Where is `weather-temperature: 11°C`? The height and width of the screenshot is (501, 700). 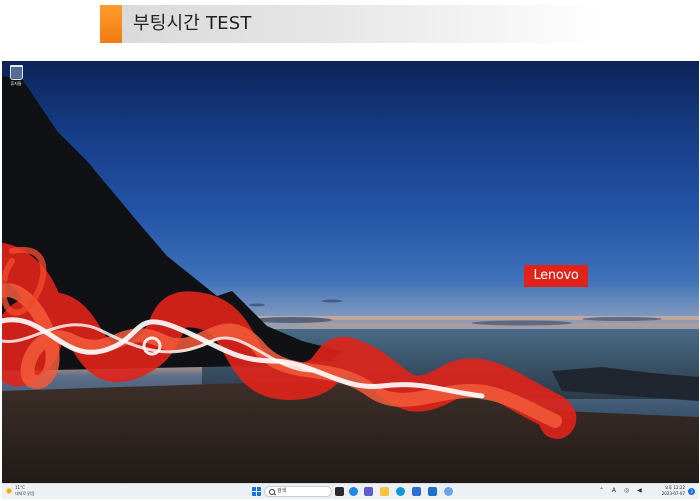
weather-temperature: 11°C is located at coordinates (20, 487).